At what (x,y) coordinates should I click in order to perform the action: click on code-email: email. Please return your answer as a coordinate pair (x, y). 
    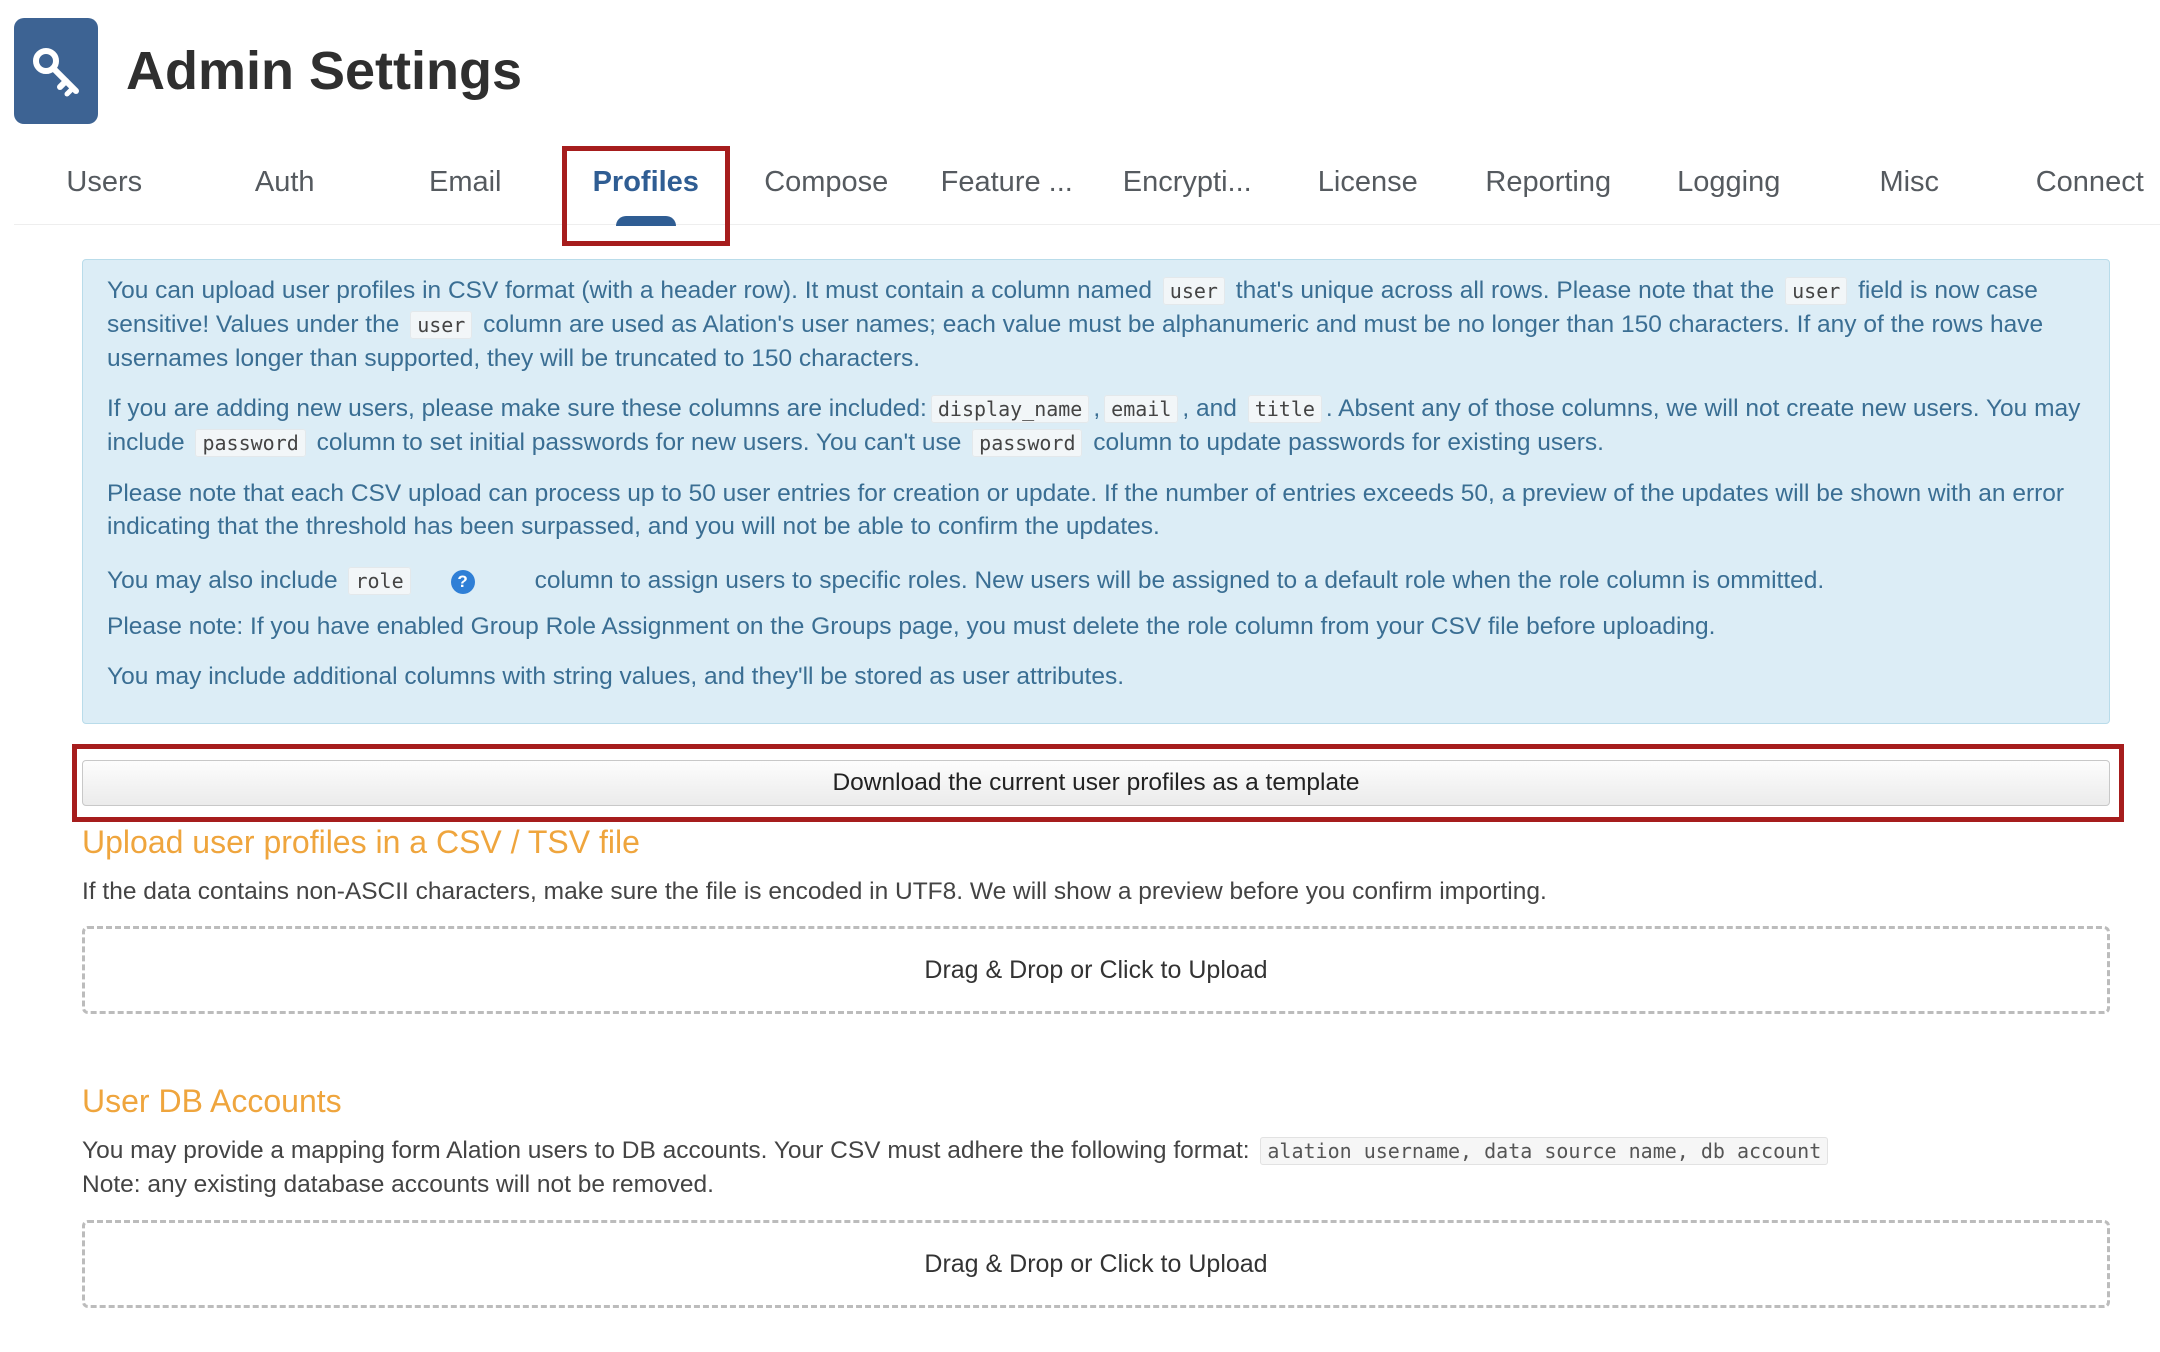
    Looking at the image, I should click on (1141, 409).